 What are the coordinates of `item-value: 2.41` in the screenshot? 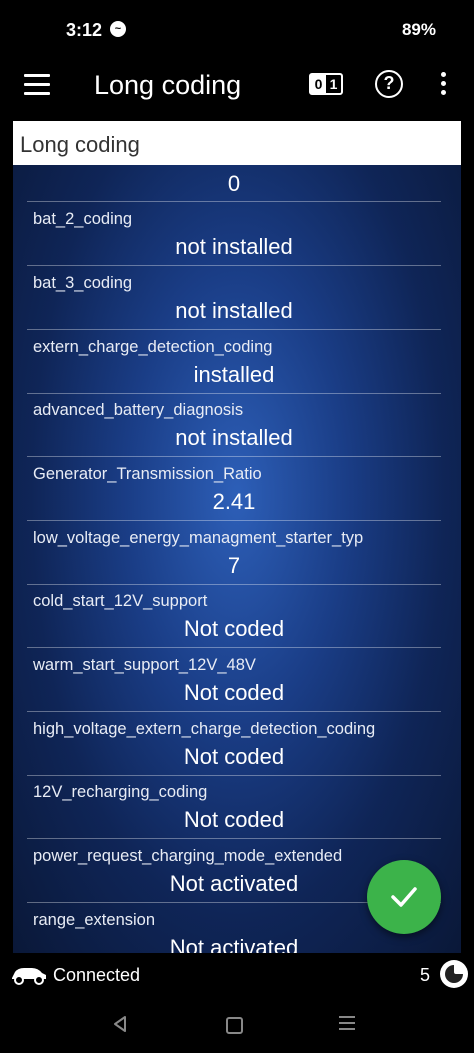 It's located at (234, 501).